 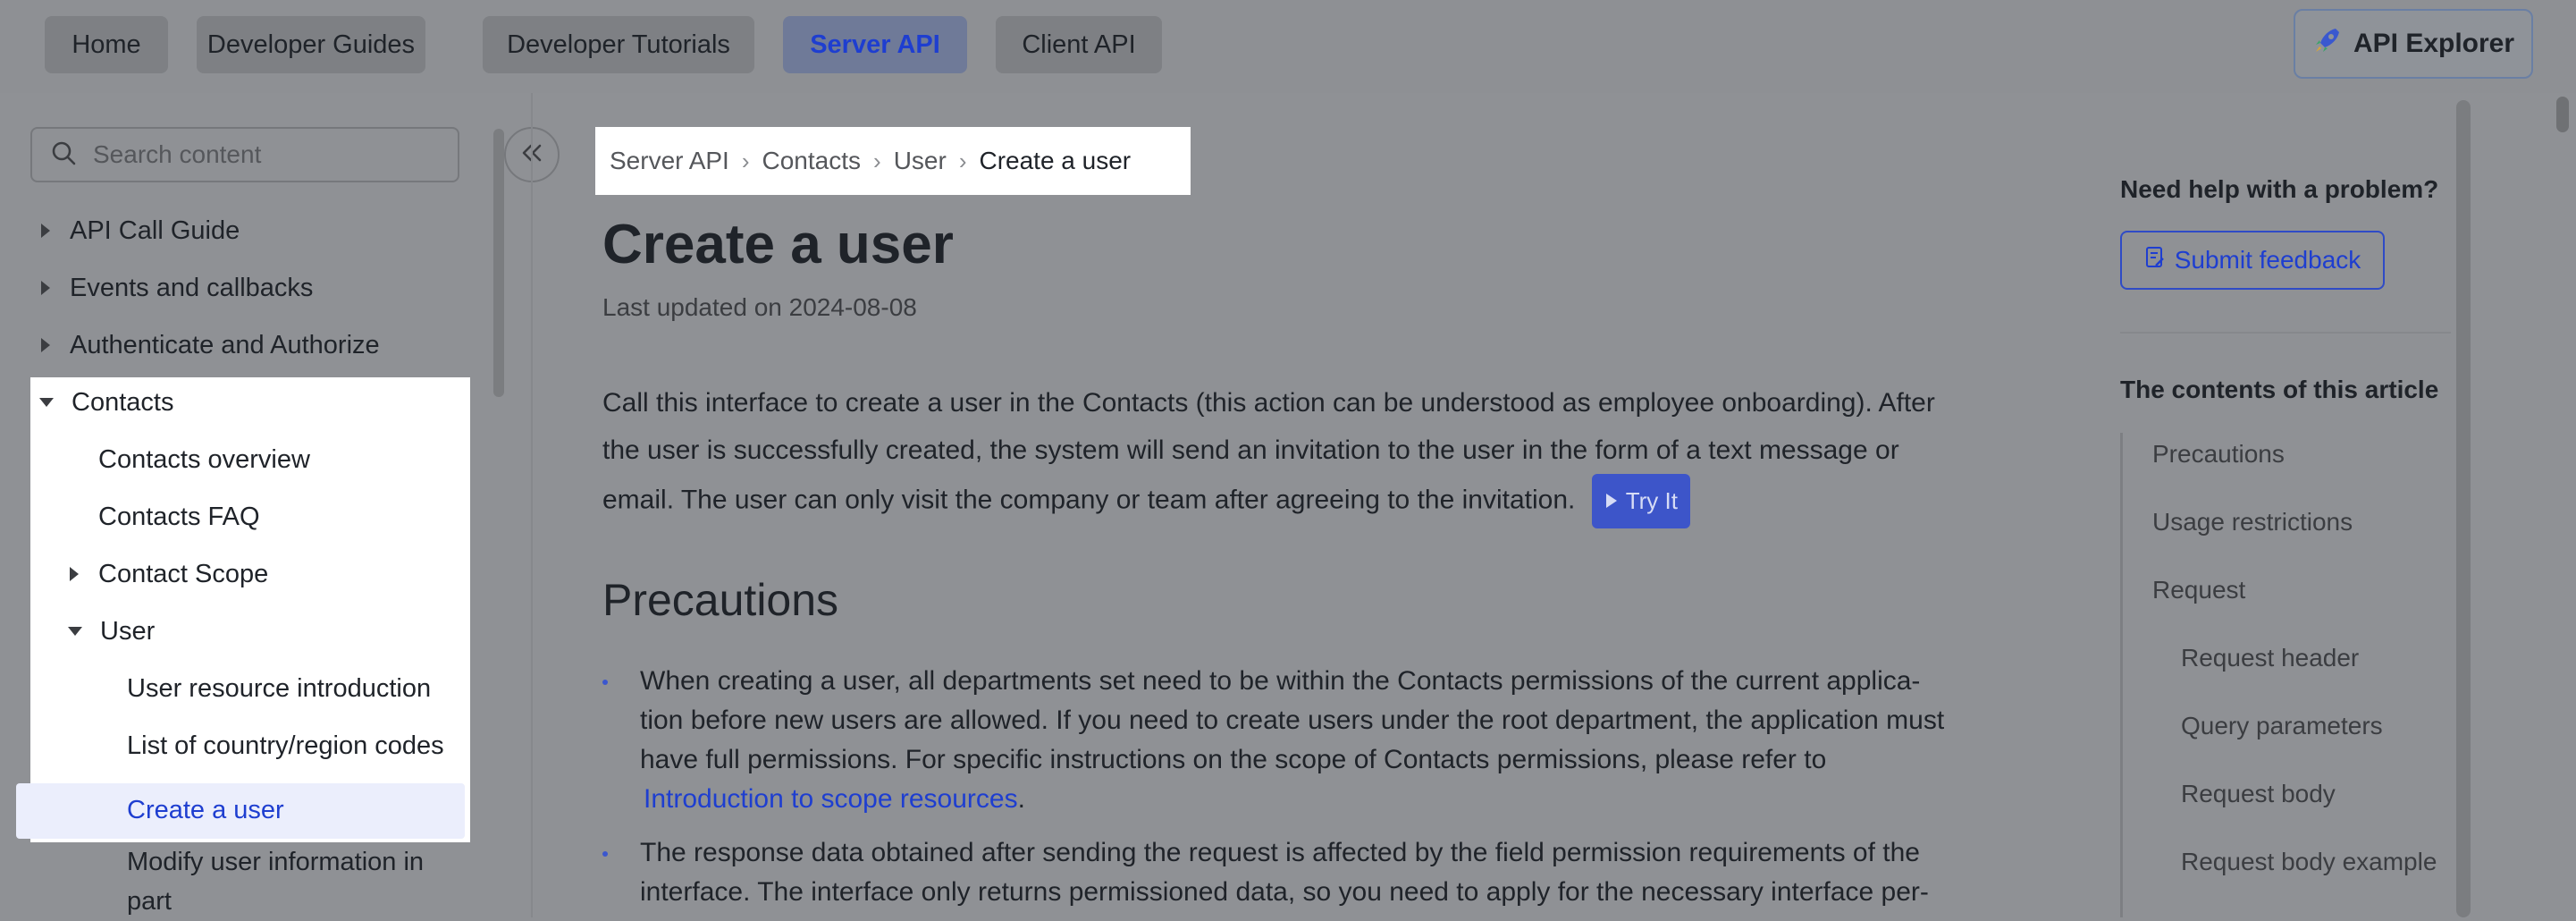 I want to click on breadcrumb-current: Create a user, so click(x=1056, y=160).